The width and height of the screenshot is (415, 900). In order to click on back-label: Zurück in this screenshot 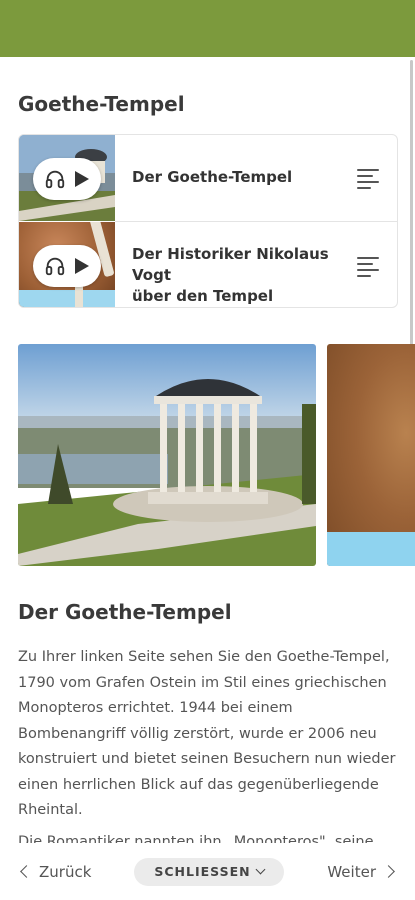, I will do `click(65, 871)`.